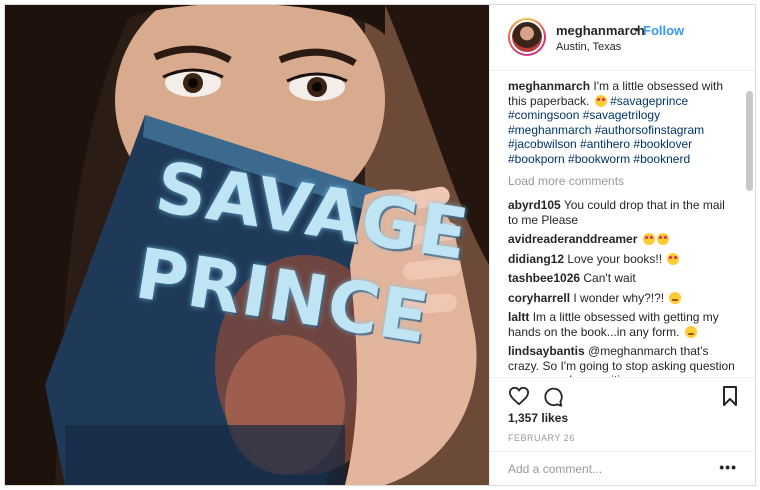 This screenshot has width=760, height=490. Describe the element at coordinates (519, 398) in the screenshot. I see `heart-icon` at that location.